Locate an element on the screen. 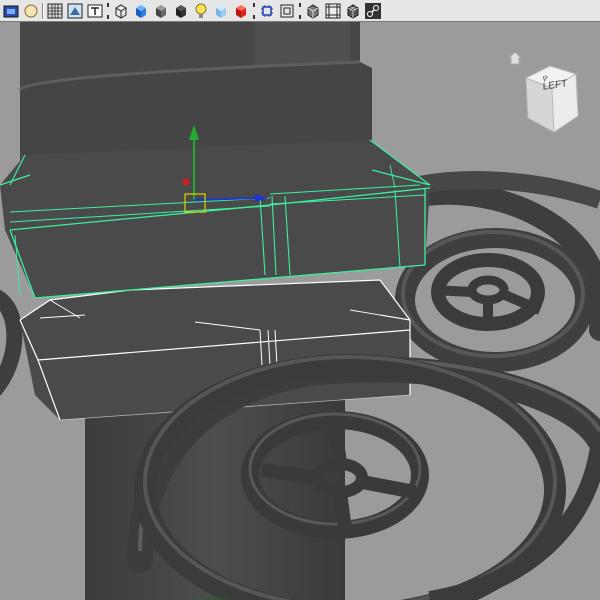 This screenshot has height=600, width=600. gate-mask-icon is located at coordinates (313, 11).